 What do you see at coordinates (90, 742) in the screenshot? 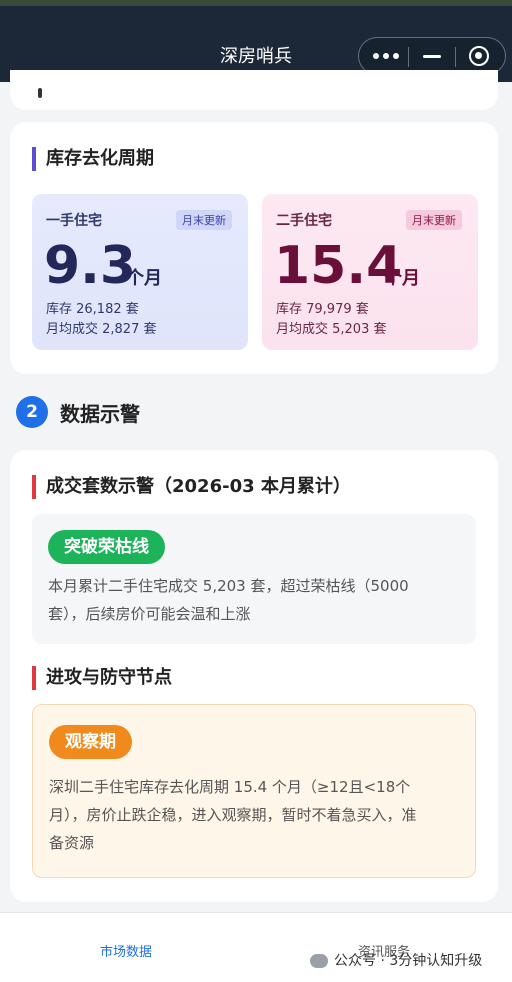
I see `observation-pill: 观察期` at bounding box center [90, 742].